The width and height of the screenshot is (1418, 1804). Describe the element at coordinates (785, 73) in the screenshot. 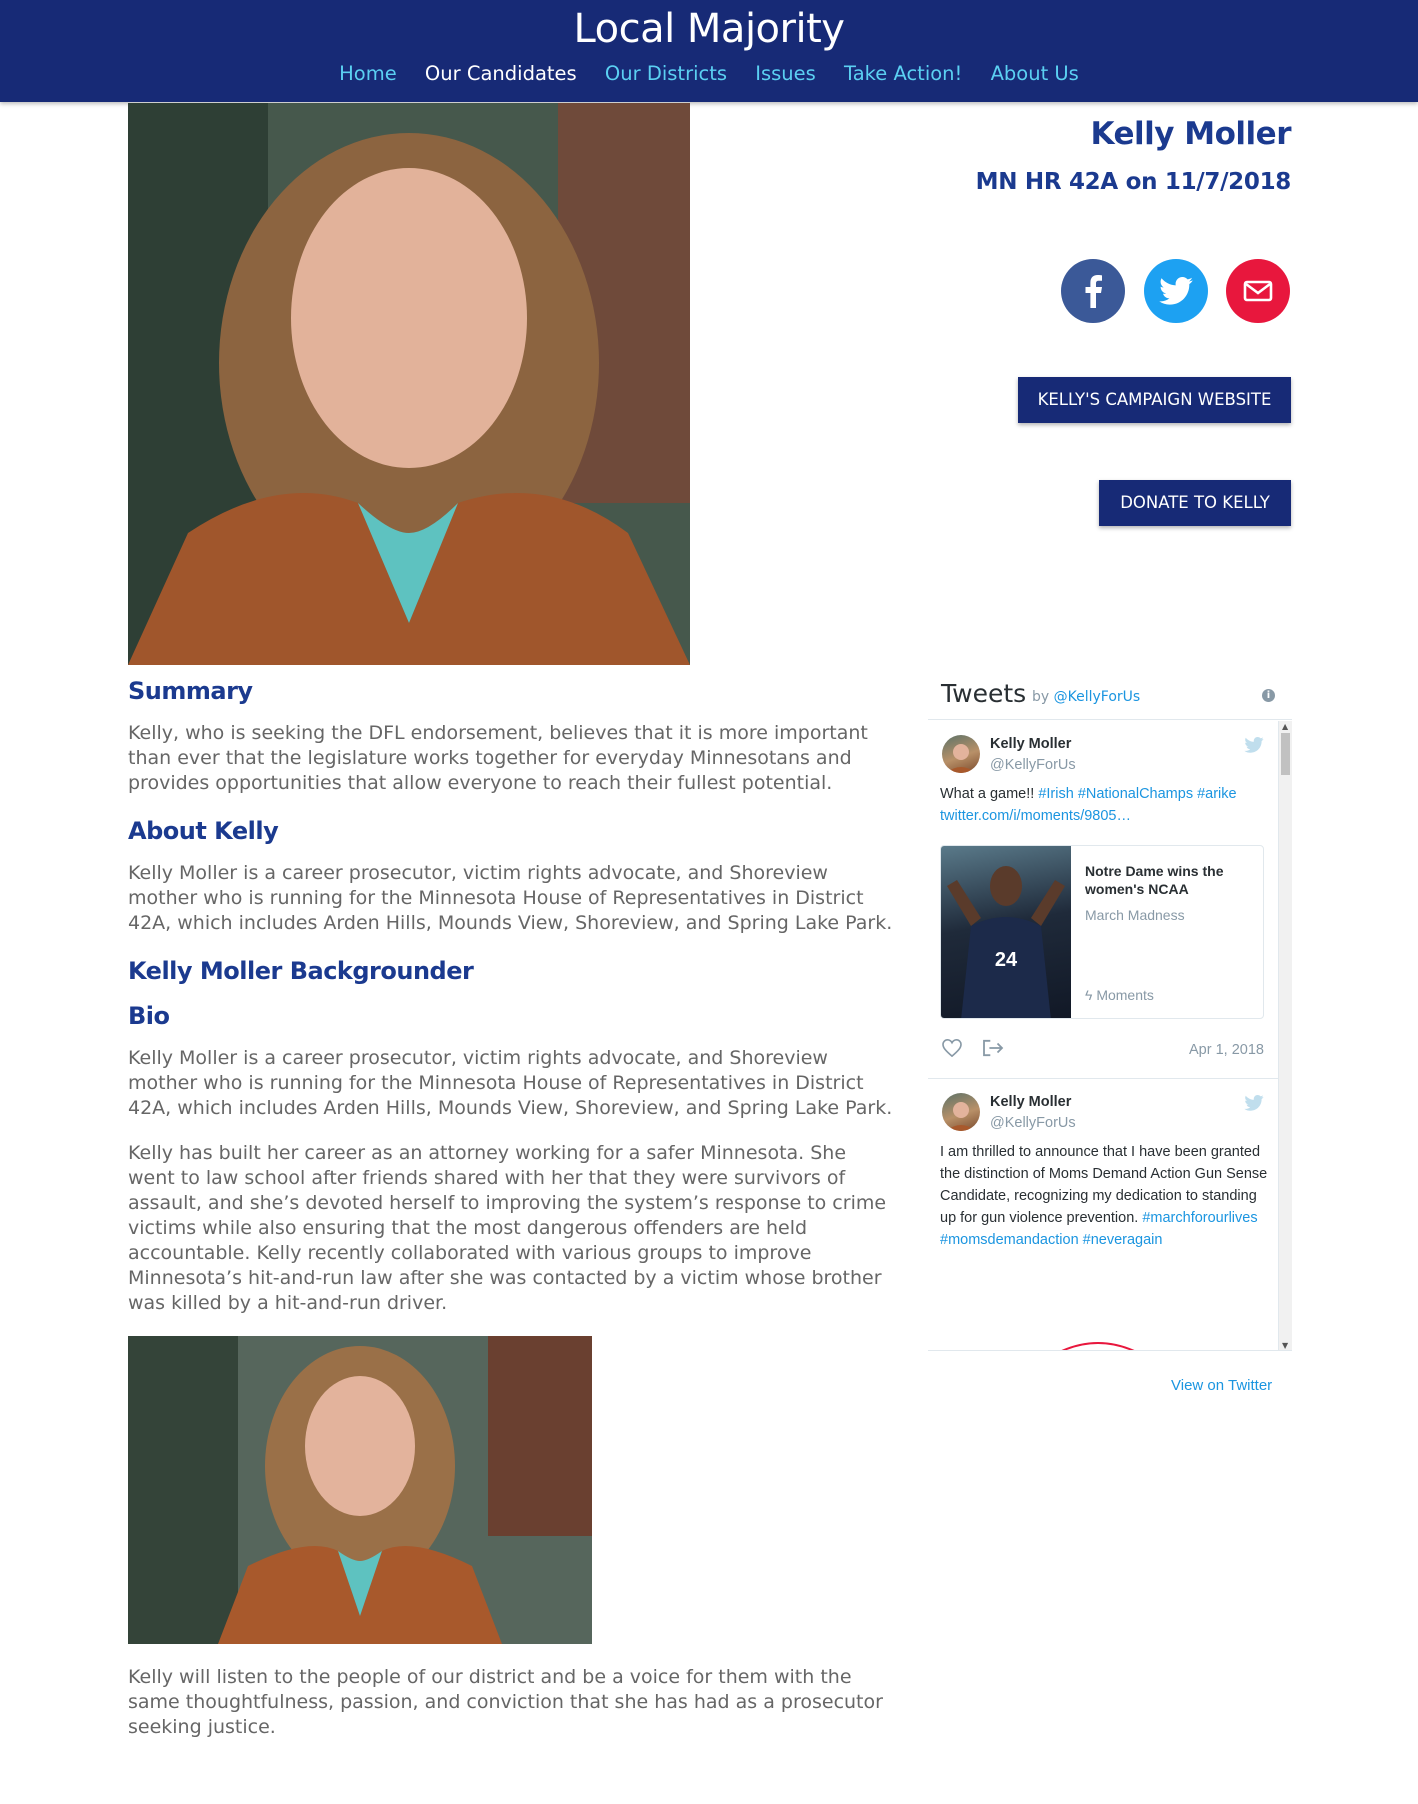

I see `nav-issues: Issues` at that location.